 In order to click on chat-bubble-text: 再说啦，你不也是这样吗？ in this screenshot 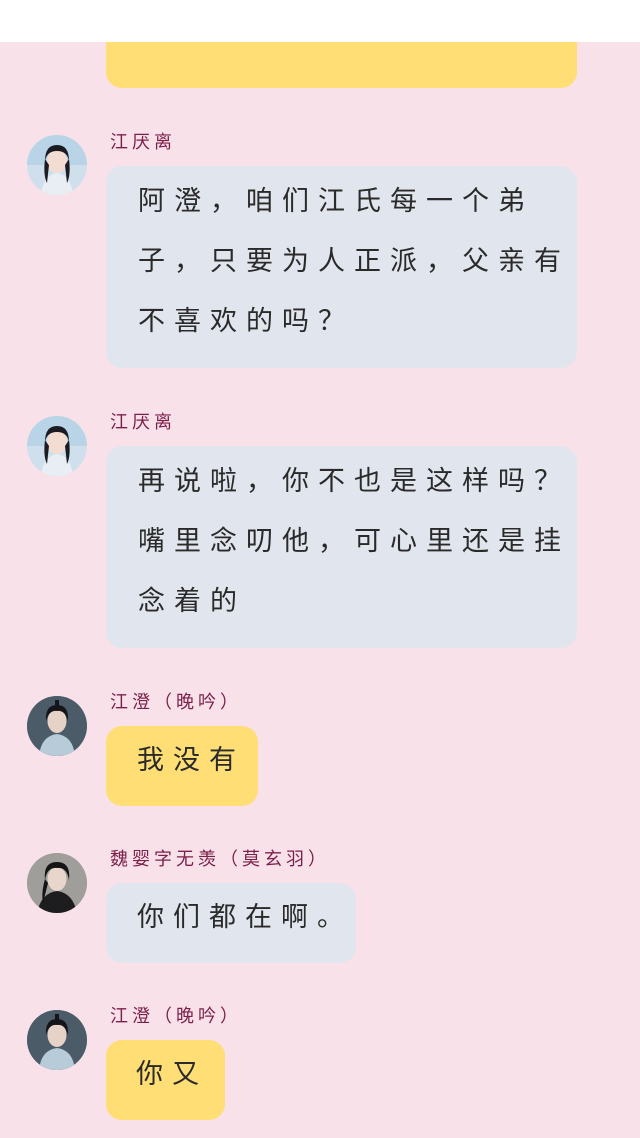, I will do `click(354, 481)`.